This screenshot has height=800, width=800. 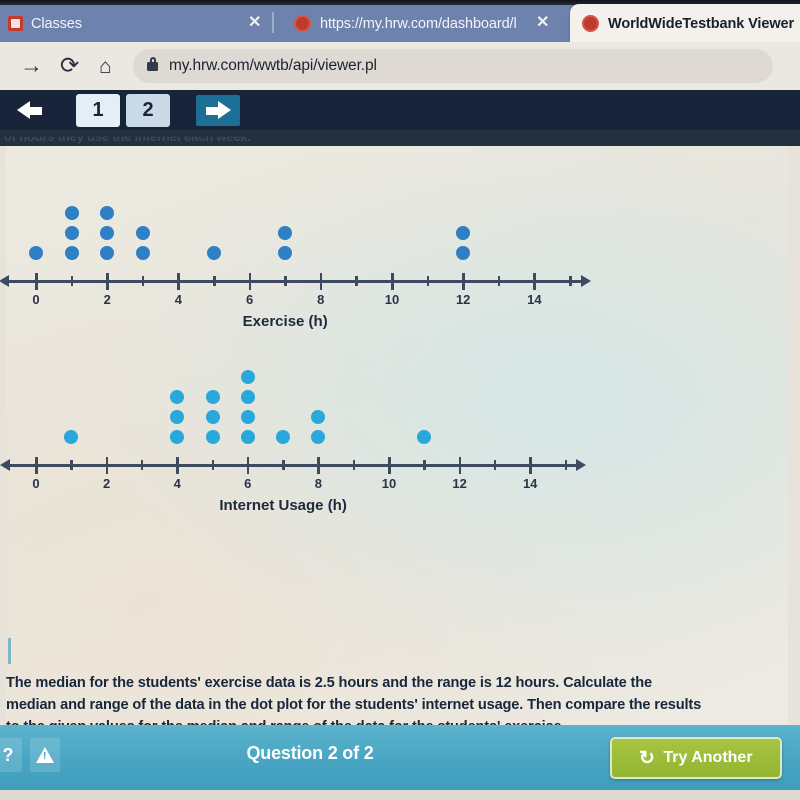 What do you see at coordinates (135, 23) in the screenshot?
I see `browser-tab-classes: Classes` at bounding box center [135, 23].